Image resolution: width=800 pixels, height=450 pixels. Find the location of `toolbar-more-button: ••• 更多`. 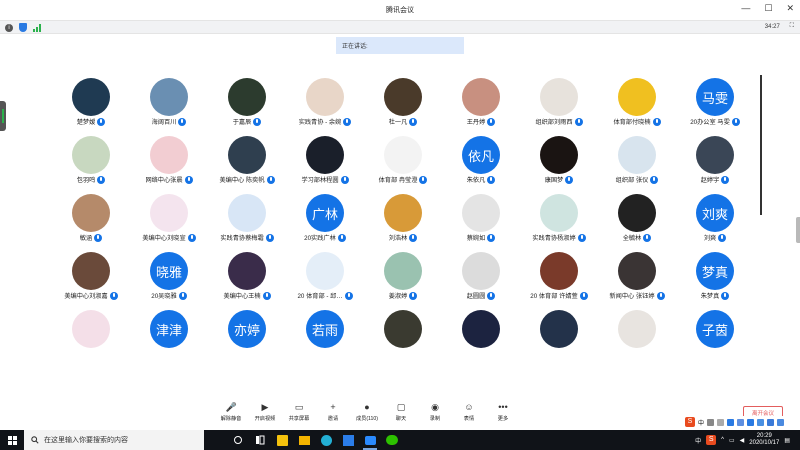

toolbar-more-button: ••• 更多 is located at coordinates (503, 413).